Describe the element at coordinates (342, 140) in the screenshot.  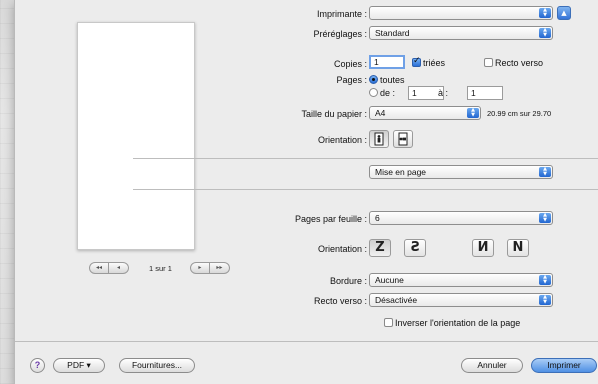
I see `orientation-label: Orientation :` at that location.